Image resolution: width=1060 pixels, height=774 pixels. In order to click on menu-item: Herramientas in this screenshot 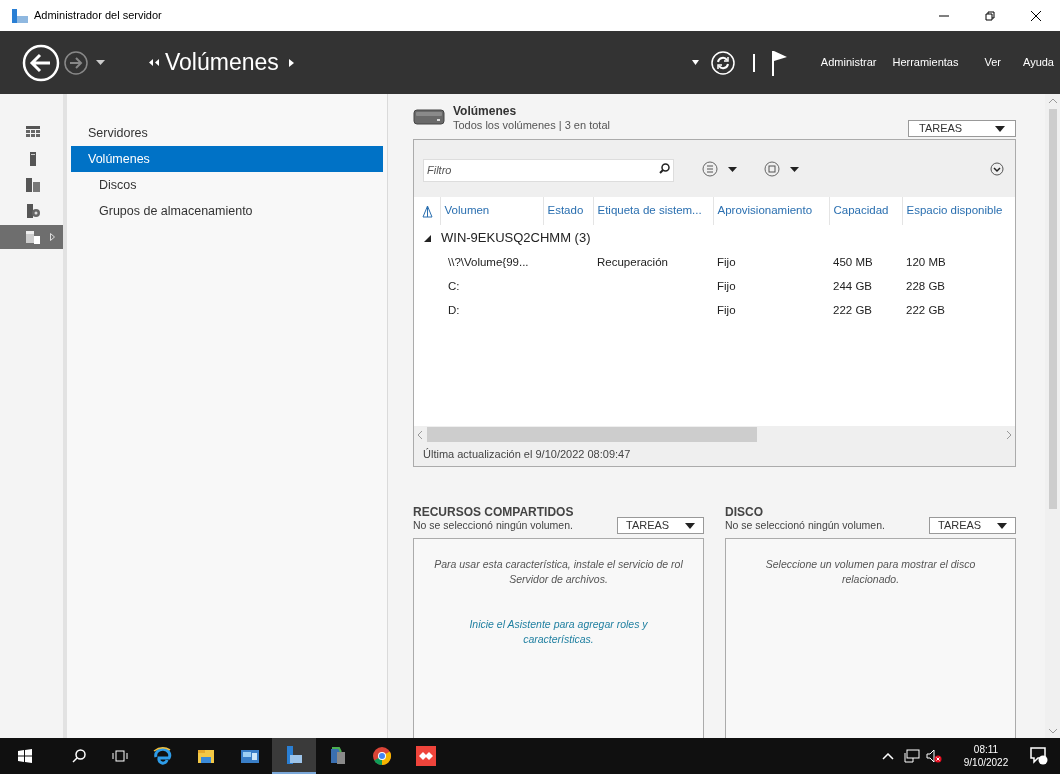, I will do `click(925, 62)`.